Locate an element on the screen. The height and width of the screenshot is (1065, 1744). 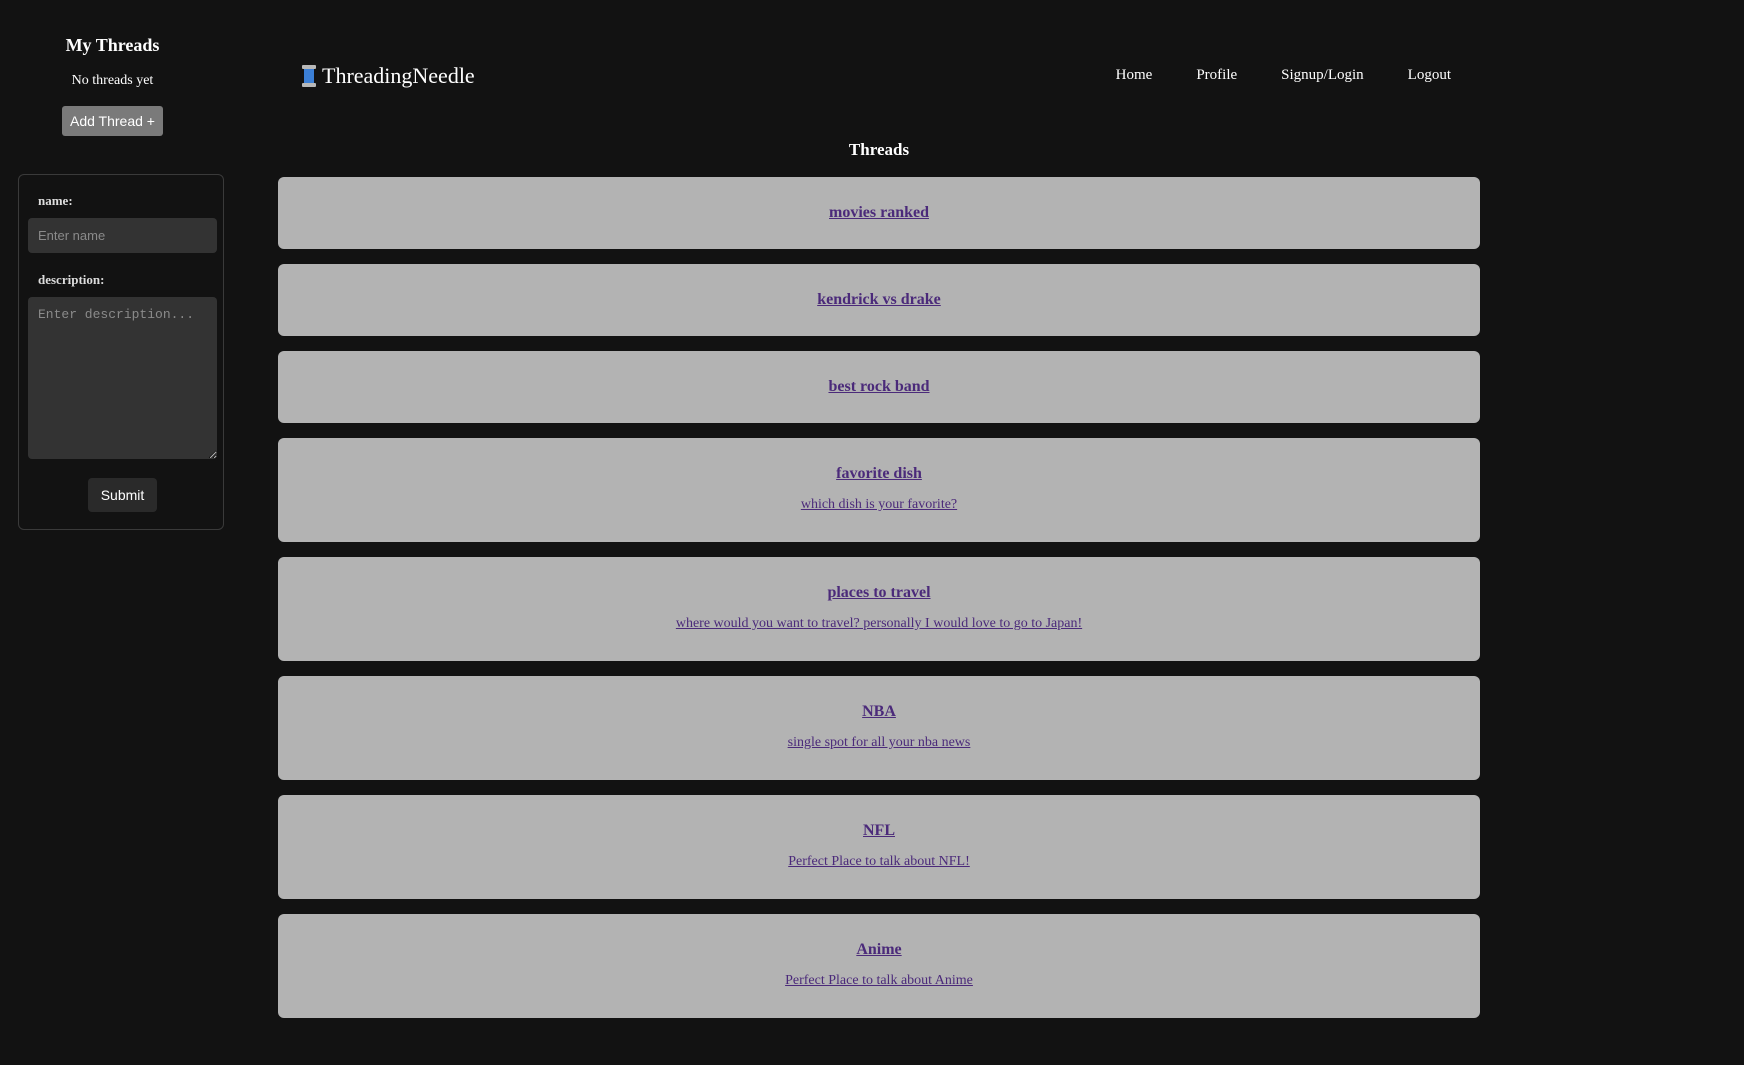
thread-description-link: which dish is your favorite? is located at coordinates (879, 505).